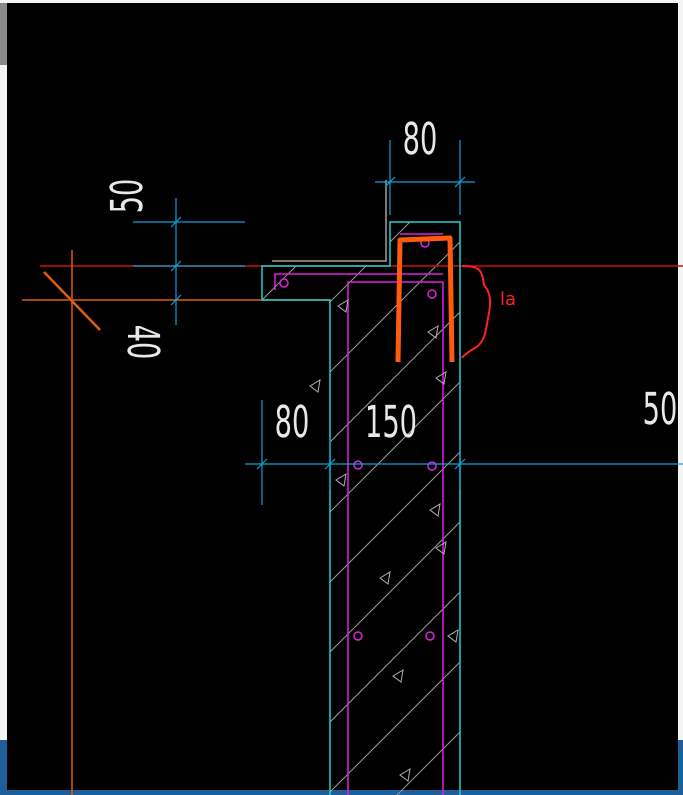 The image size is (683, 795). Describe the element at coordinates (508, 299) in the screenshot. I see `annotation-label: la` at that location.